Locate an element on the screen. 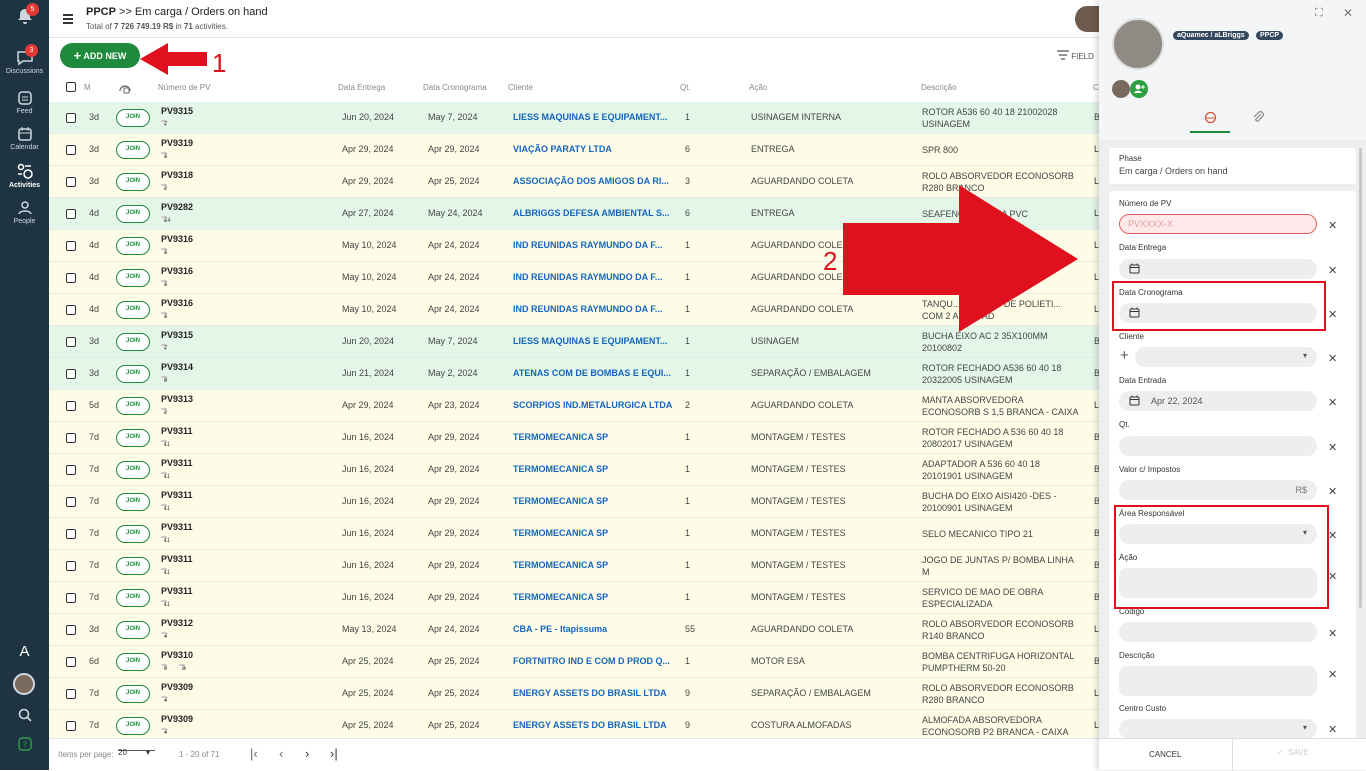  help-button: ? is located at coordinates (24, 745).